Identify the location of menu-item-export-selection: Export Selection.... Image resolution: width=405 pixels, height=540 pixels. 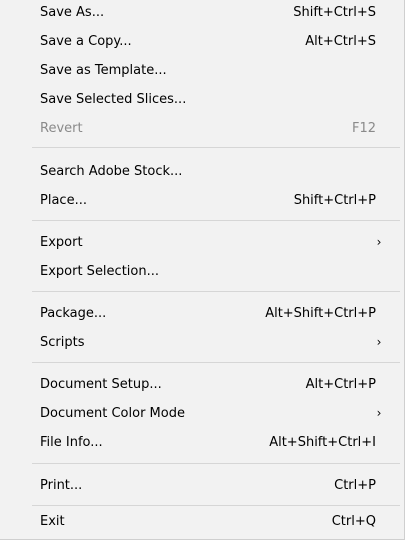
(202, 271).